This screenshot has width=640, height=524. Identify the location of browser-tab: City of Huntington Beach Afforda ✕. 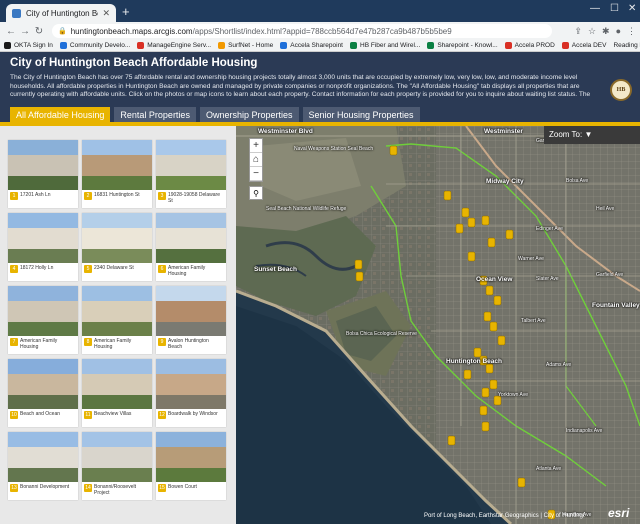
(61, 13).